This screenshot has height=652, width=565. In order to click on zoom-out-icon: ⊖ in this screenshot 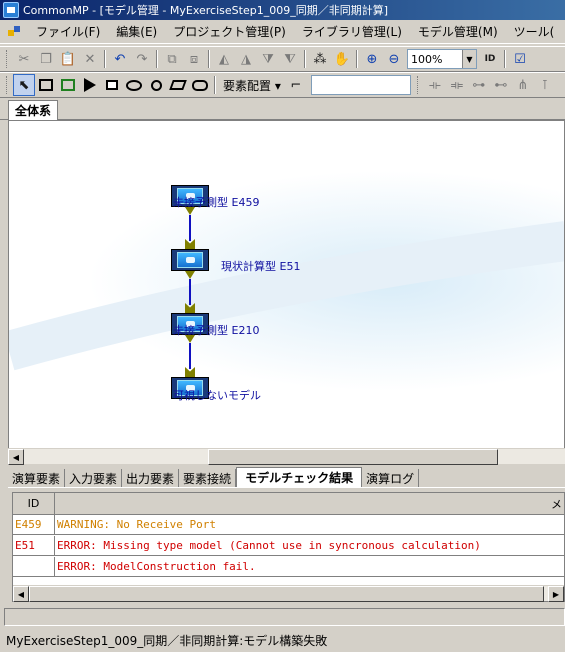, I will do `click(394, 59)`.